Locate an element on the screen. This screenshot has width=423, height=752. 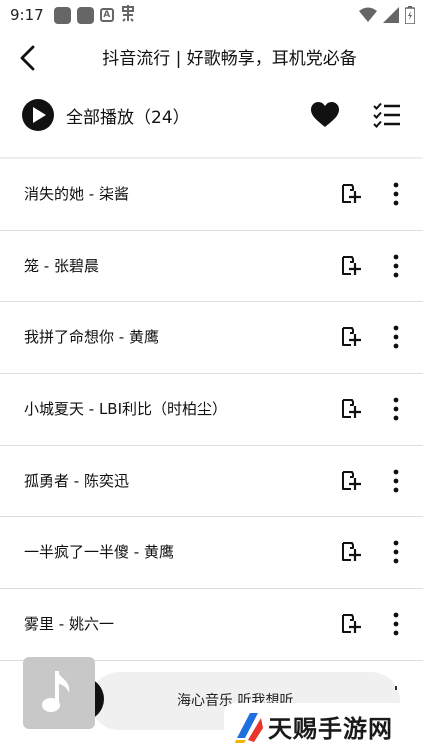
song-title: 小城夏天 - LBI利比（时柏尘） is located at coordinates (126, 409).